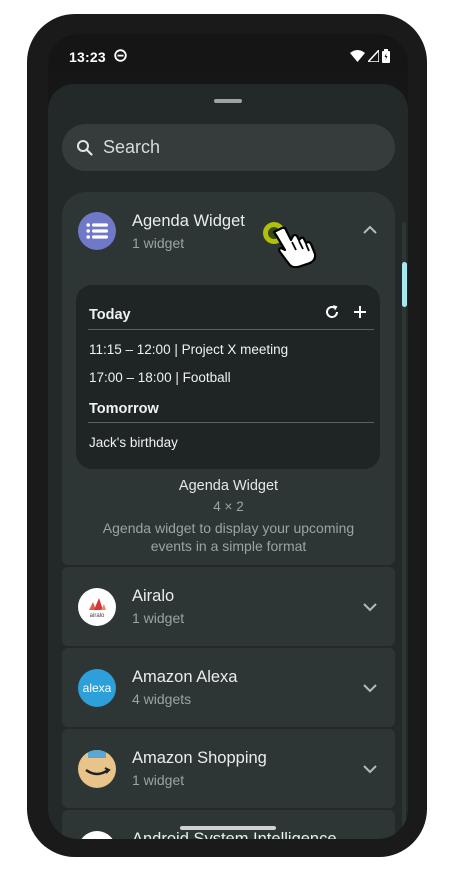 The width and height of the screenshot is (454, 871). I want to click on chevron-up-icon, so click(370, 230).